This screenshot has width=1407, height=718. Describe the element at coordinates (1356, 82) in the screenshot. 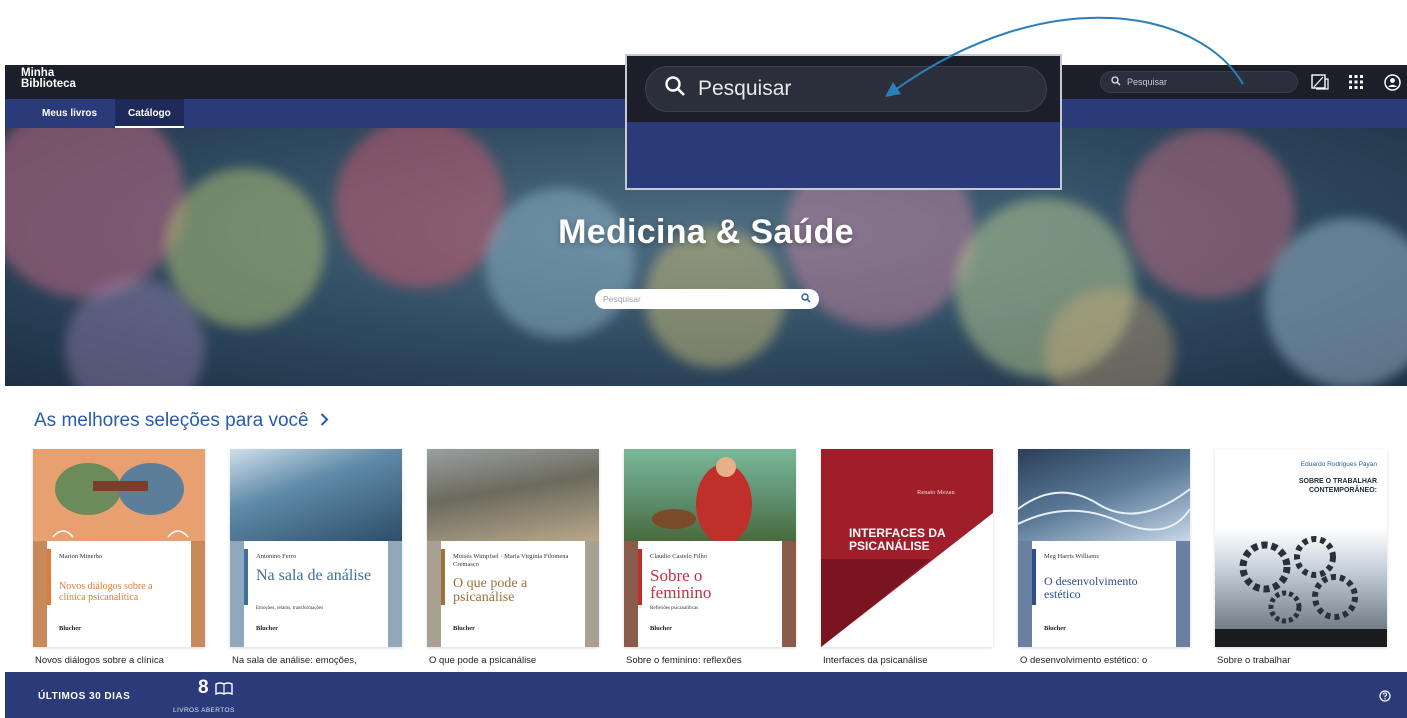

I see `apps-grid-icon` at that location.